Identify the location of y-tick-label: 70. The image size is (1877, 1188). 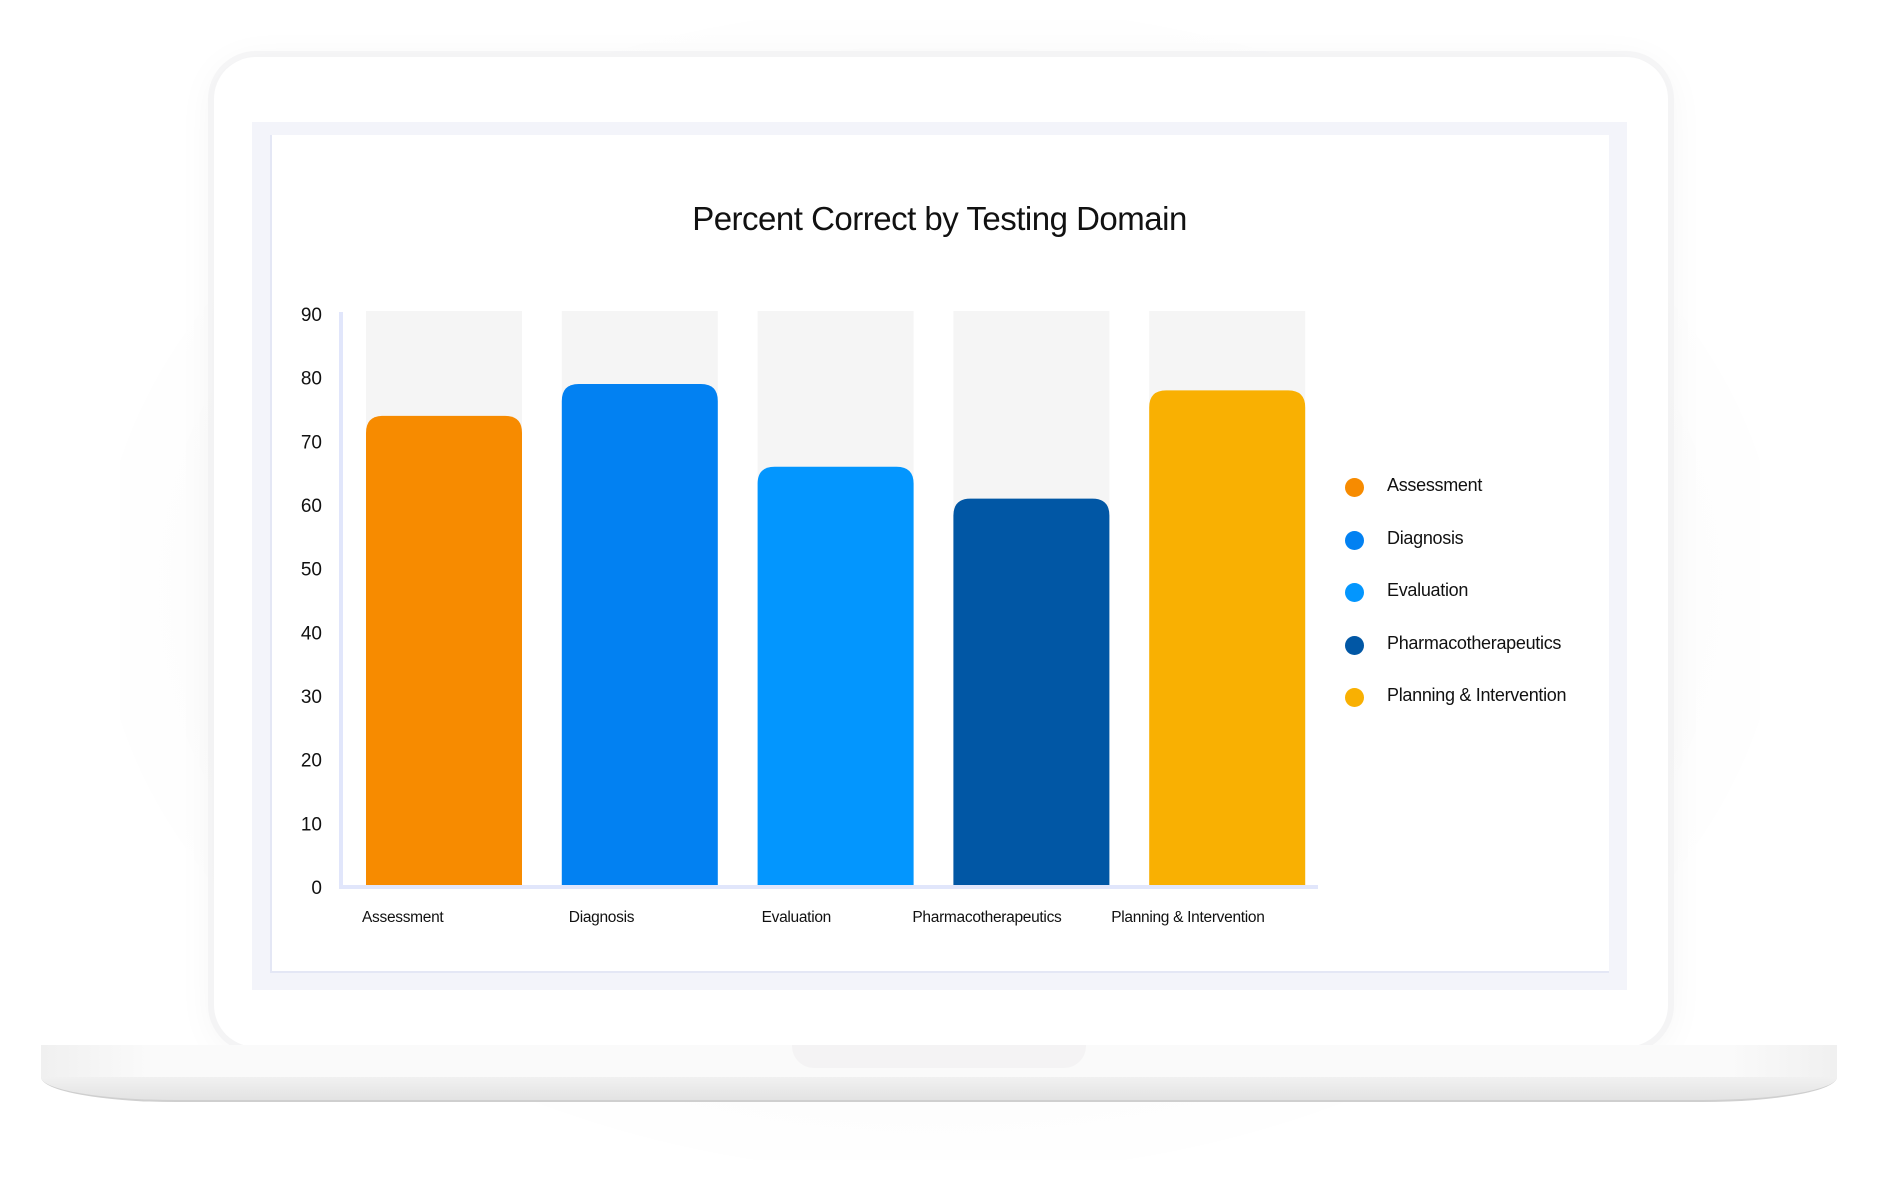
(311, 442).